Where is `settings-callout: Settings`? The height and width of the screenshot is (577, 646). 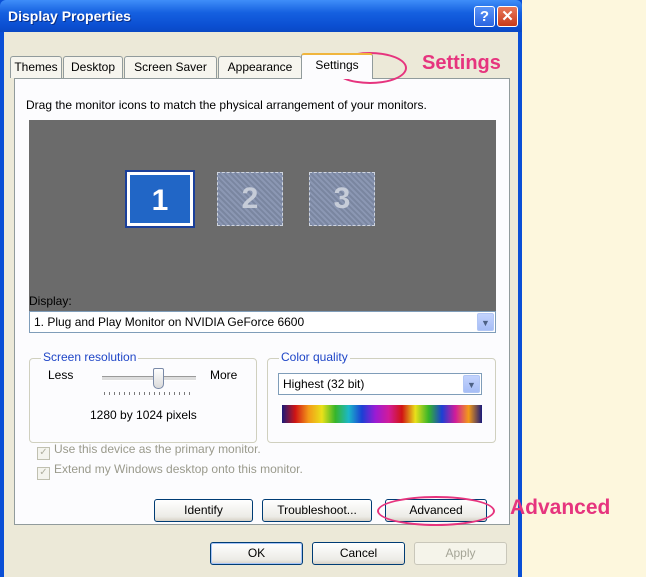
settings-callout: Settings is located at coordinates (461, 63).